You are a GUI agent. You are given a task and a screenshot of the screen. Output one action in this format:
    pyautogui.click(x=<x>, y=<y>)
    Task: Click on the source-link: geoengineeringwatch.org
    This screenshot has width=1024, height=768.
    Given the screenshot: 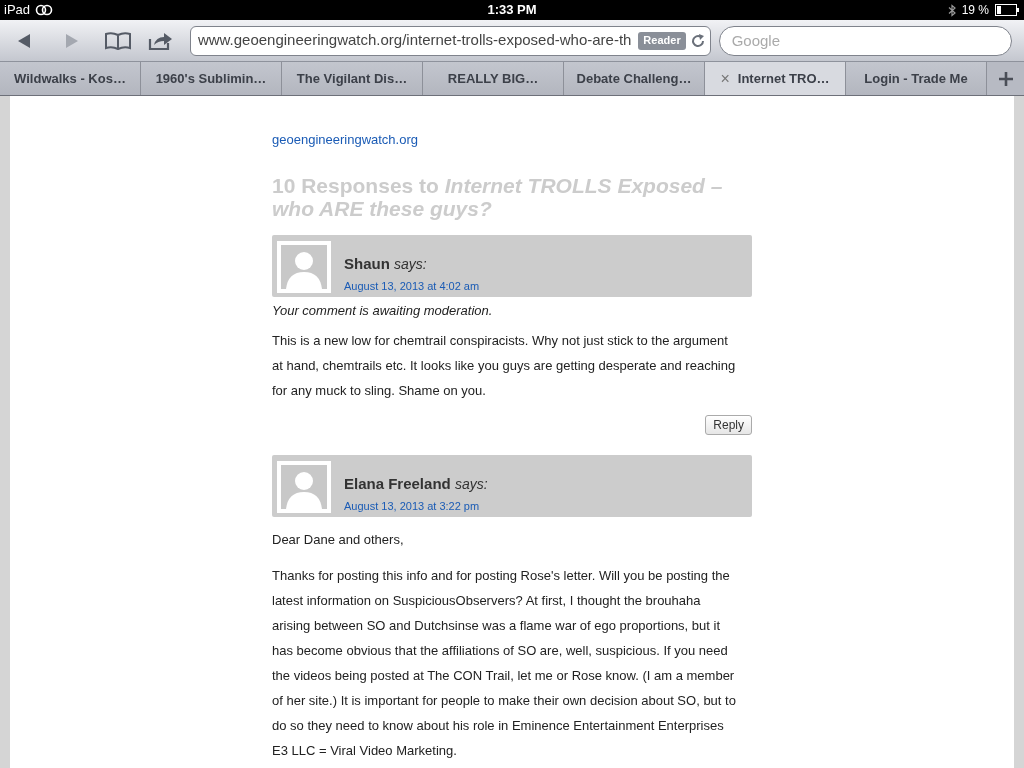 What is the action you would take?
    pyautogui.click(x=345, y=139)
    